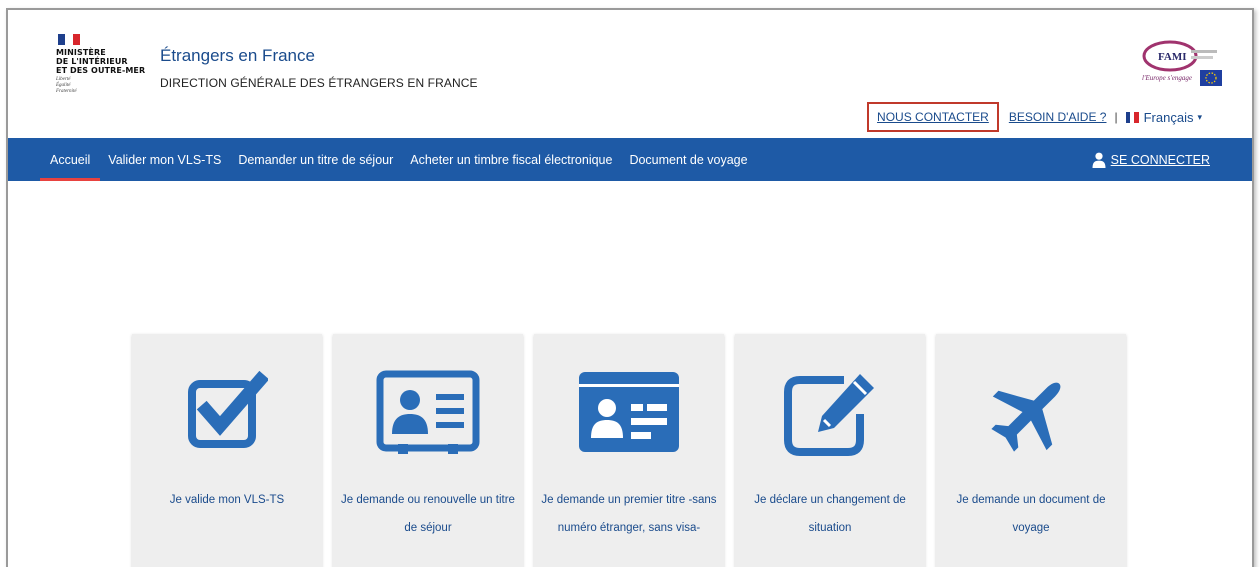 The width and height of the screenshot is (1260, 567). I want to click on ministry-line-1: MINISTÈRE, so click(81, 52).